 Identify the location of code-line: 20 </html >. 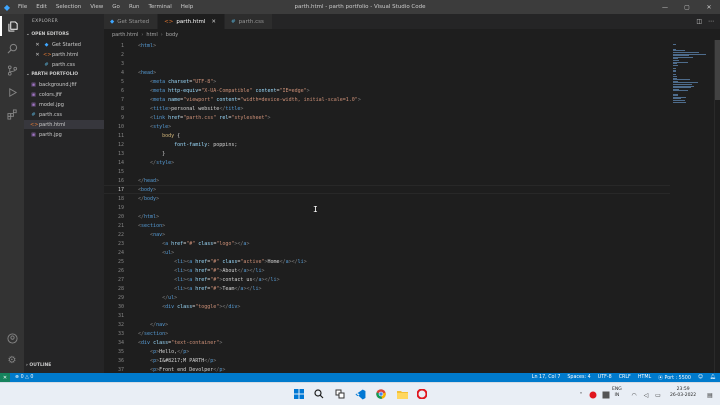
(387, 216).